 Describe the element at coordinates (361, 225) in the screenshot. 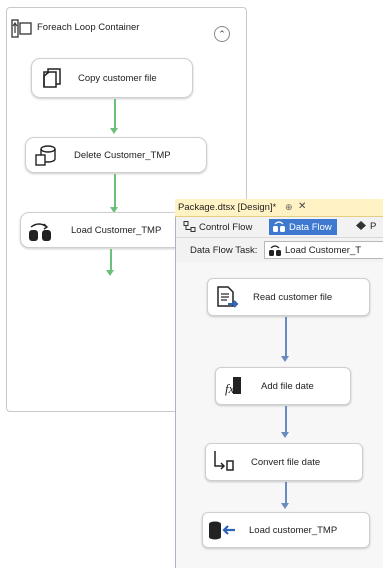

I see `parameters-icon` at that location.